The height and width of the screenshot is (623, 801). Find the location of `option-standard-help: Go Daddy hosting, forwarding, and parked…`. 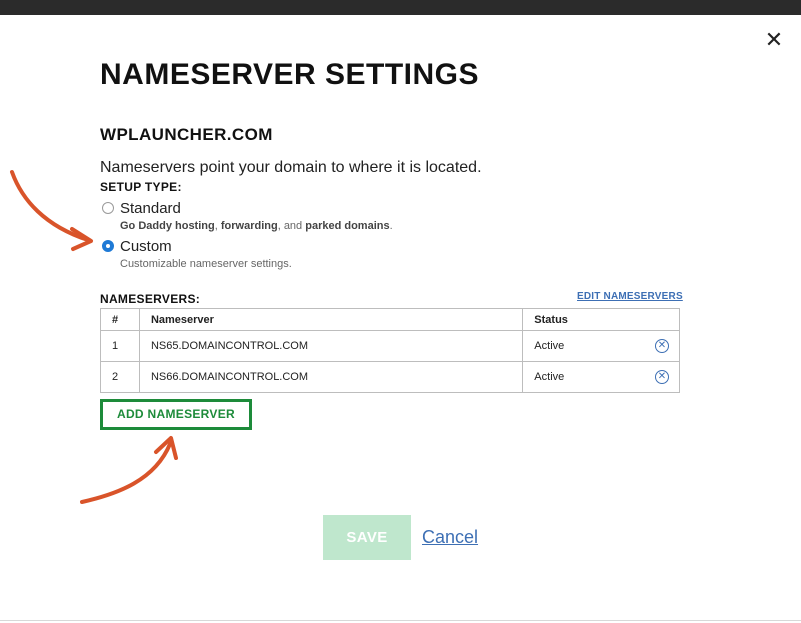

option-standard-help: Go Daddy hosting, forwarding, and parked… is located at coordinates (256, 226).